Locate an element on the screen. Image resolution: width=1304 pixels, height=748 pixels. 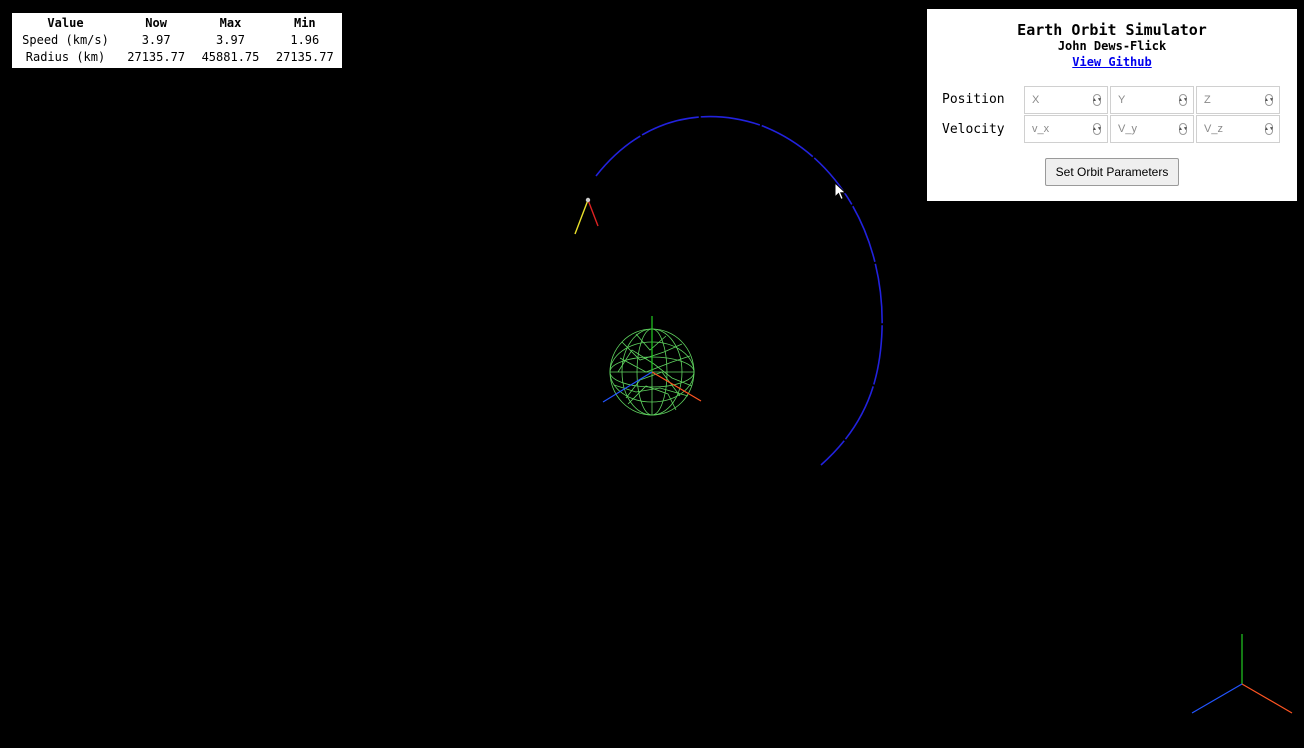
axes-gizmo-icon is located at coordinates (1242, 674).